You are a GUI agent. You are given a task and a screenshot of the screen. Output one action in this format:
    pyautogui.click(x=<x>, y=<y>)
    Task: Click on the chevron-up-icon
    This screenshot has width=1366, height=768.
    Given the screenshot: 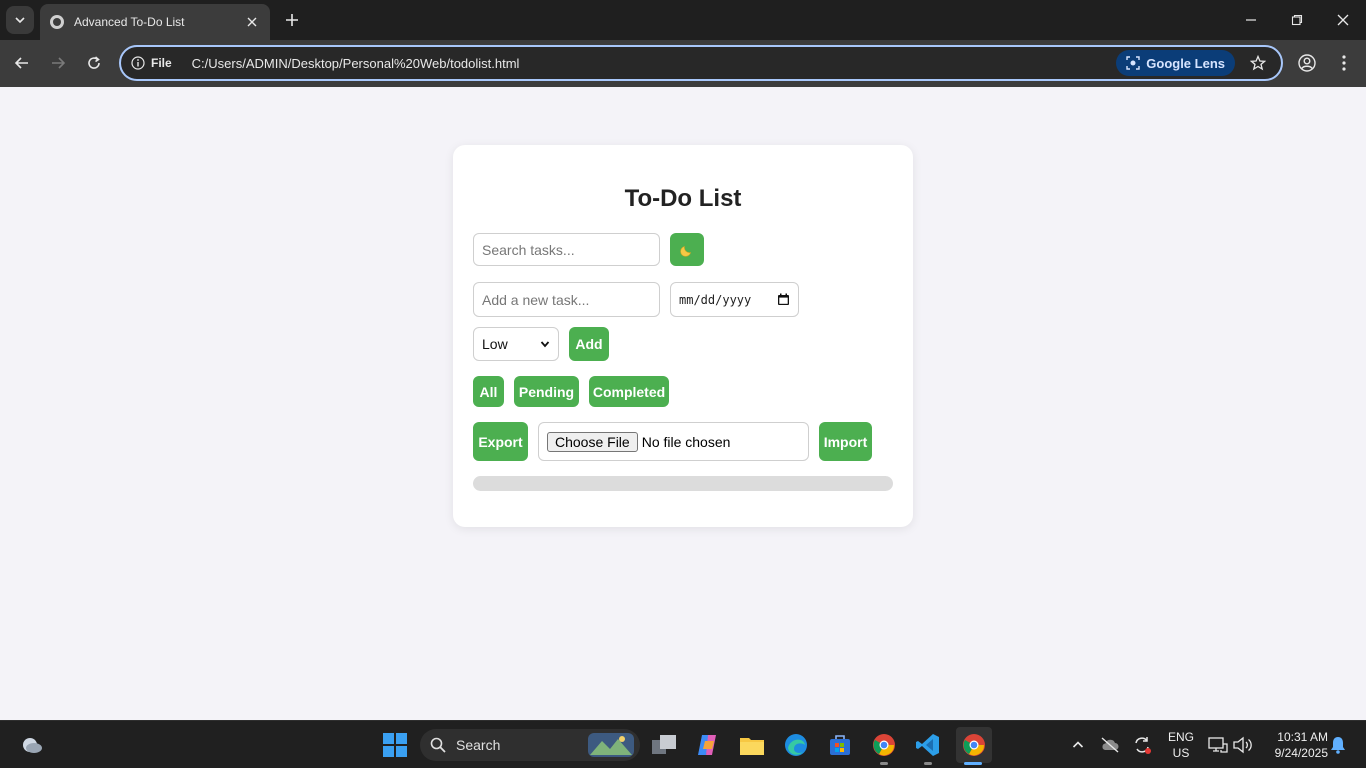 What is the action you would take?
    pyautogui.click(x=1078, y=744)
    